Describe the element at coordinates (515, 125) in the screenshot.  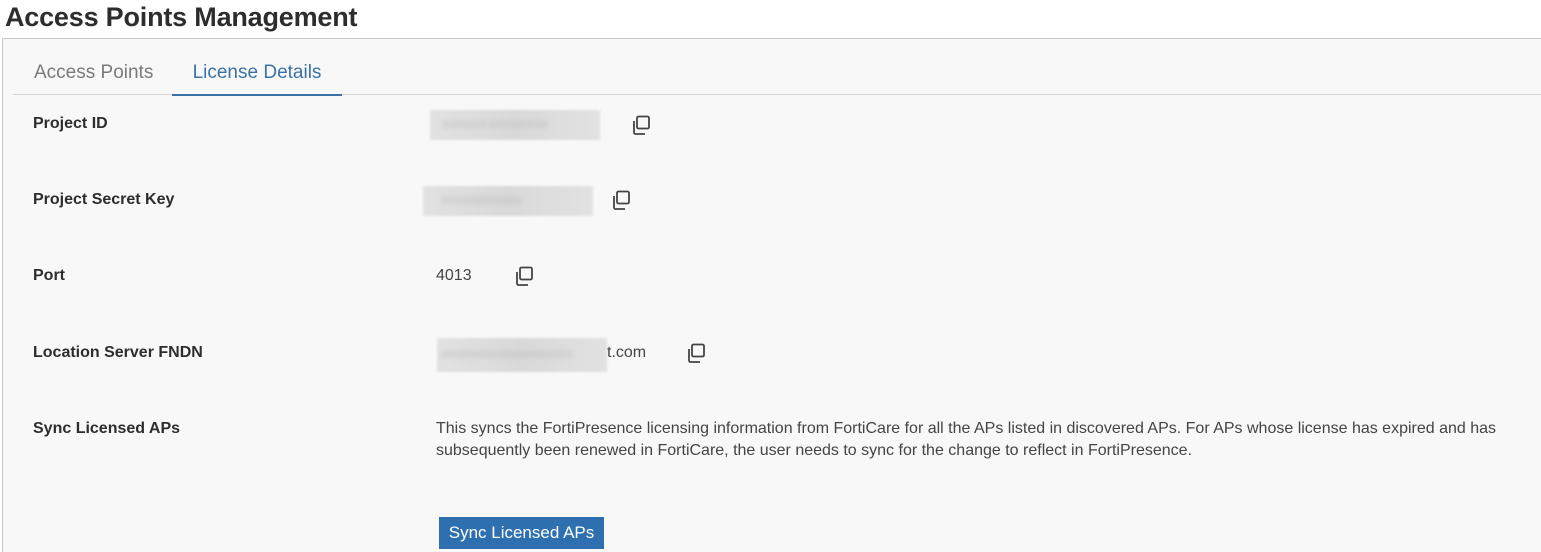
I see `project-id-value-redacted: XXXXXX XXXXXXXX` at that location.